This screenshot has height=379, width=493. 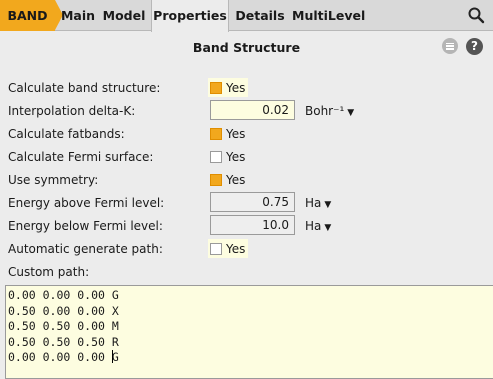 What do you see at coordinates (85, 249) in the screenshot?
I see `auto-path-label: Automatic generate path:` at bounding box center [85, 249].